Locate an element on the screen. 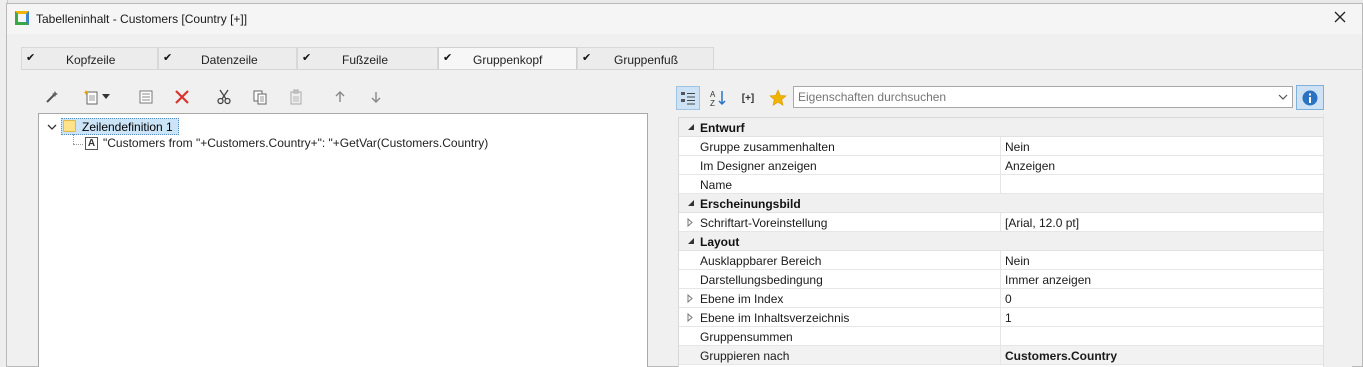  property-row-selected: Gruppieren nach Customers.Country is located at coordinates (1003, 355).